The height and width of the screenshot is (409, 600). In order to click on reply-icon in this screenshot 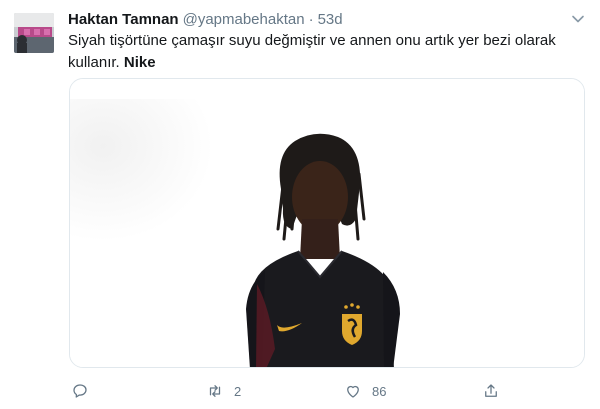, I will do `click(80, 391)`.